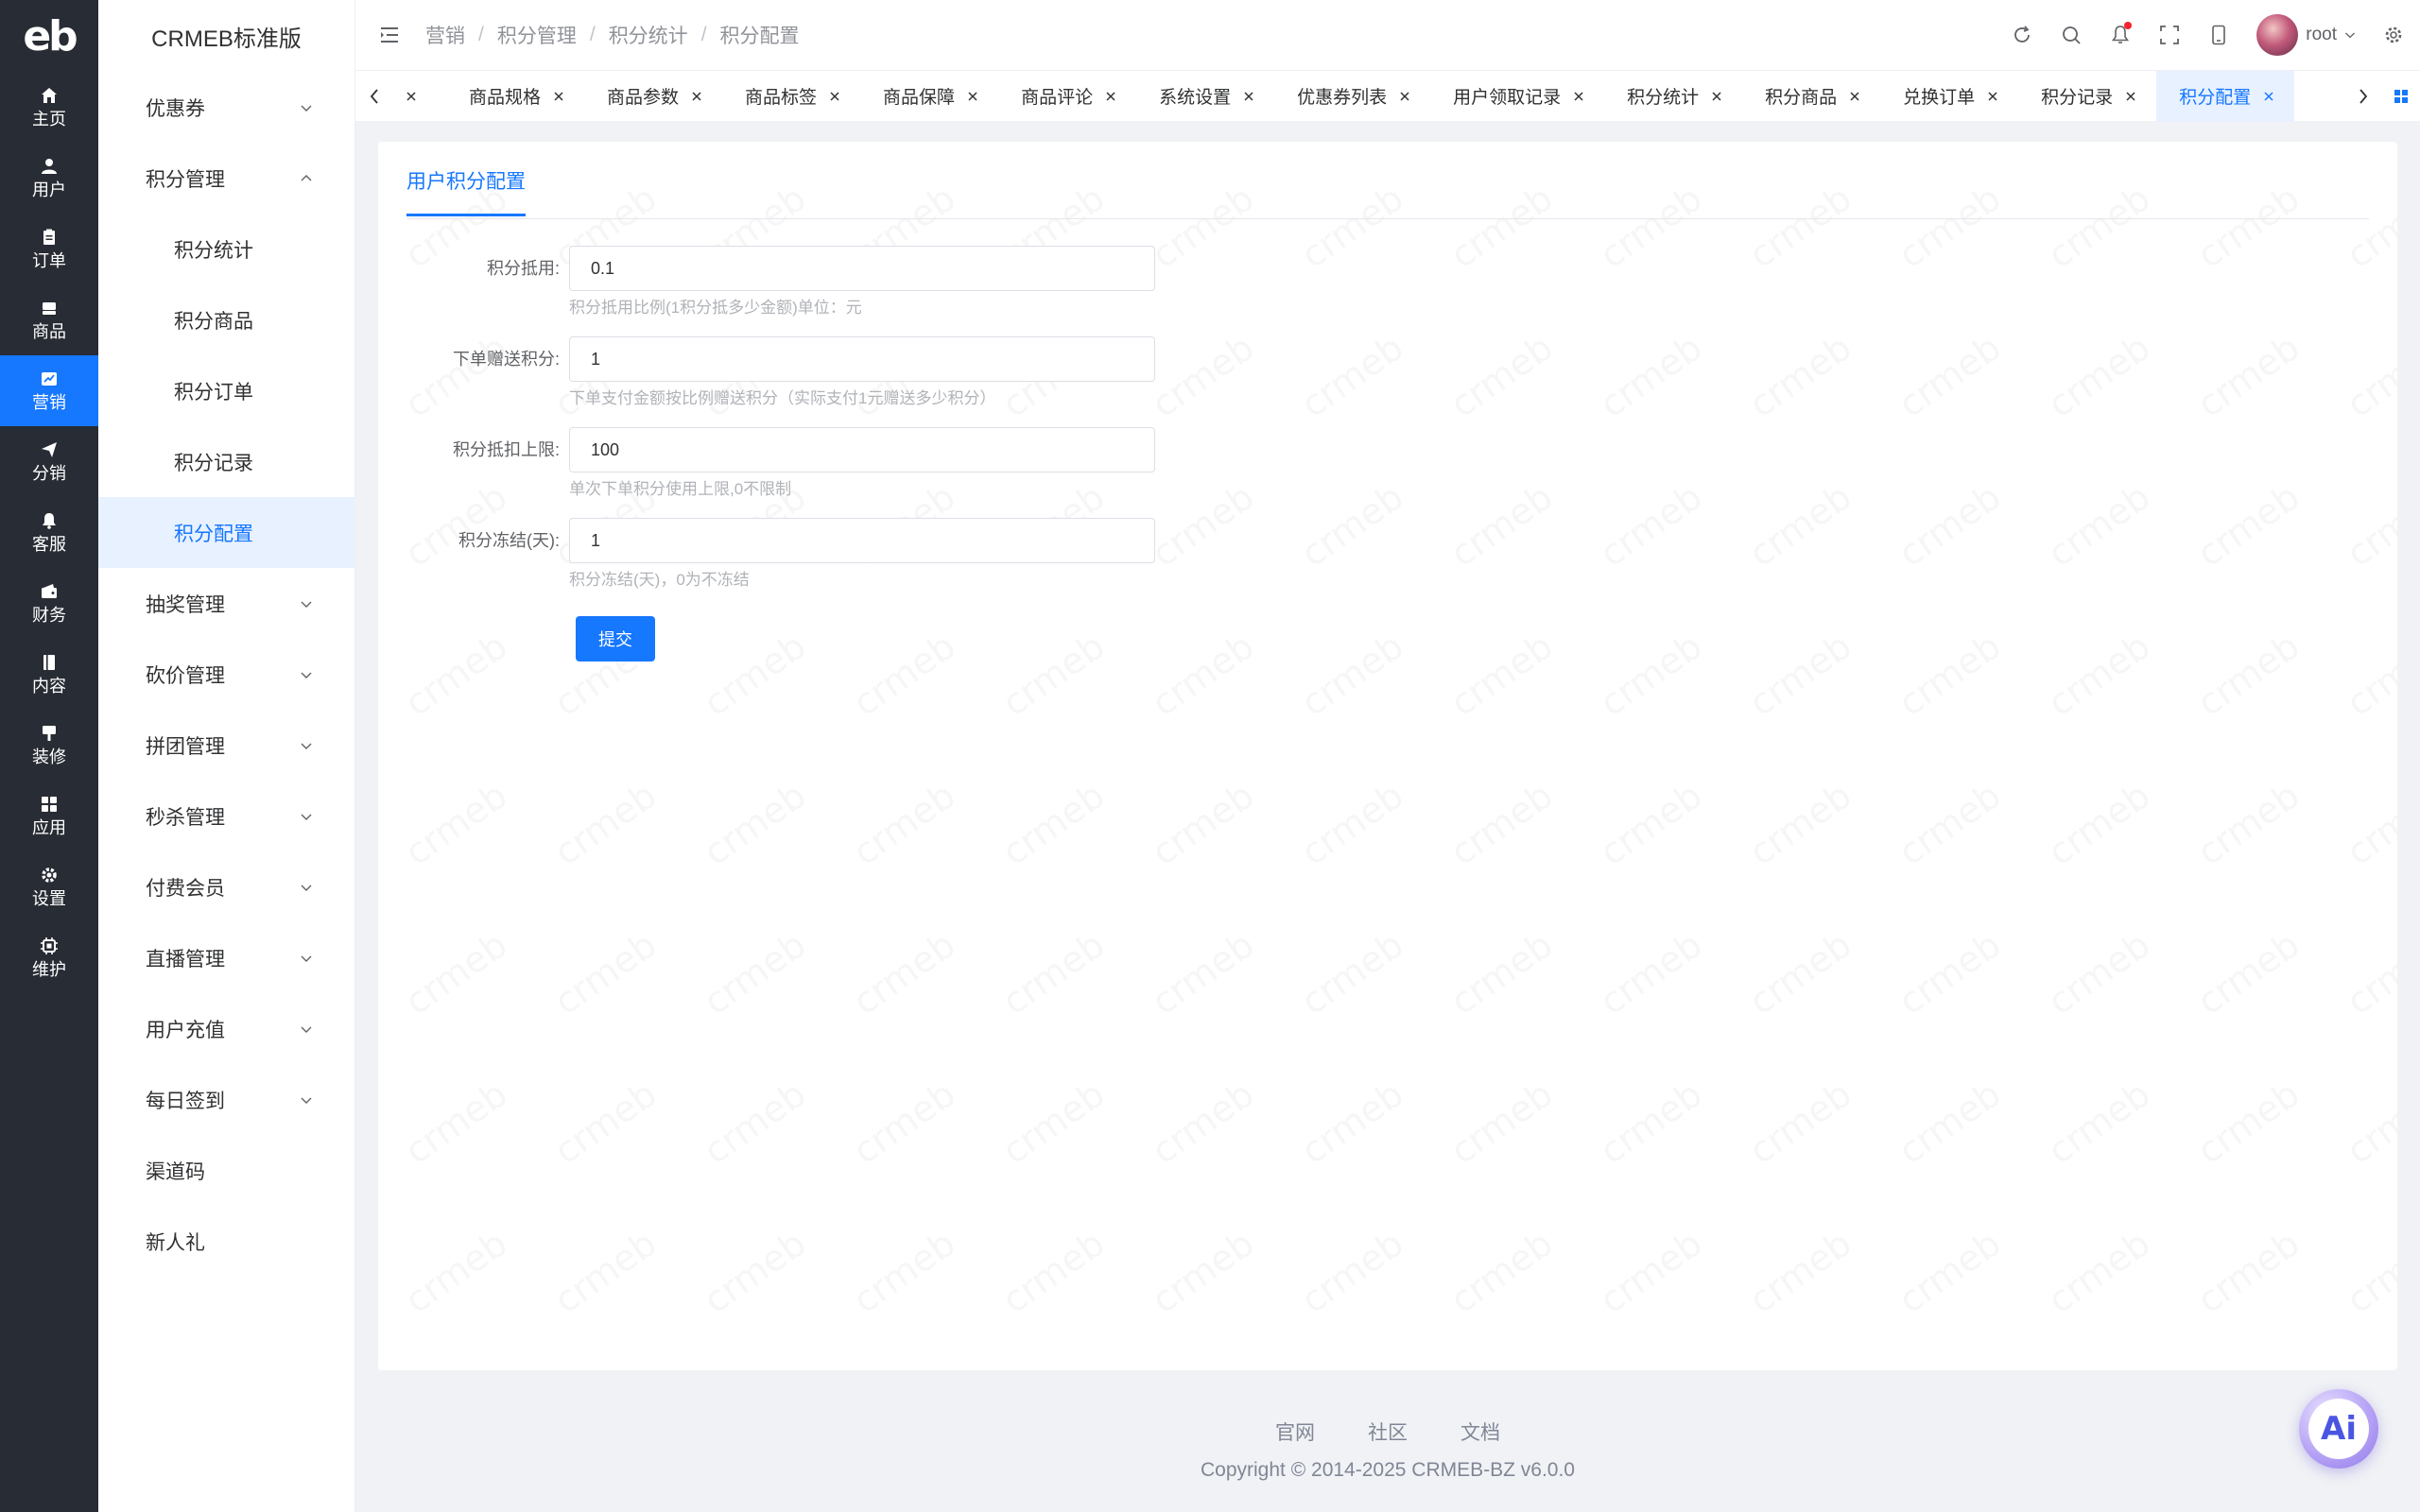 This screenshot has width=2420, height=1512. What do you see at coordinates (49, 36) in the screenshot?
I see `app-logo: eb` at bounding box center [49, 36].